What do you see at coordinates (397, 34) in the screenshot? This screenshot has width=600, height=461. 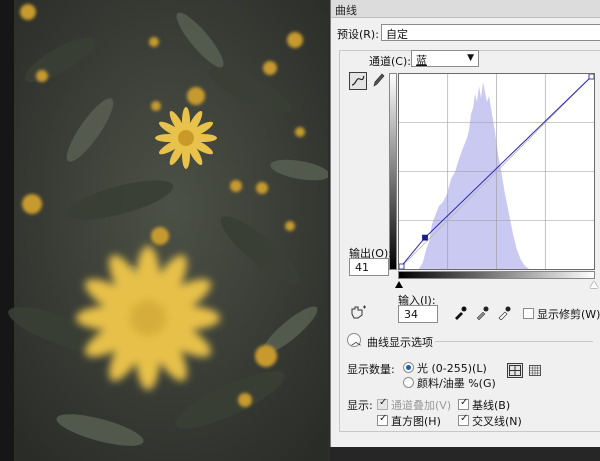 I see `preset-value: 自定` at bounding box center [397, 34].